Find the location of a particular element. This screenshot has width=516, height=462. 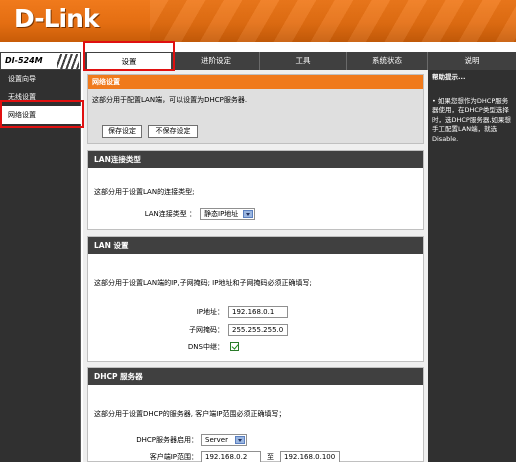

ip-range-end-input: 192.168.0.100 is located at coordinates (310, 456).